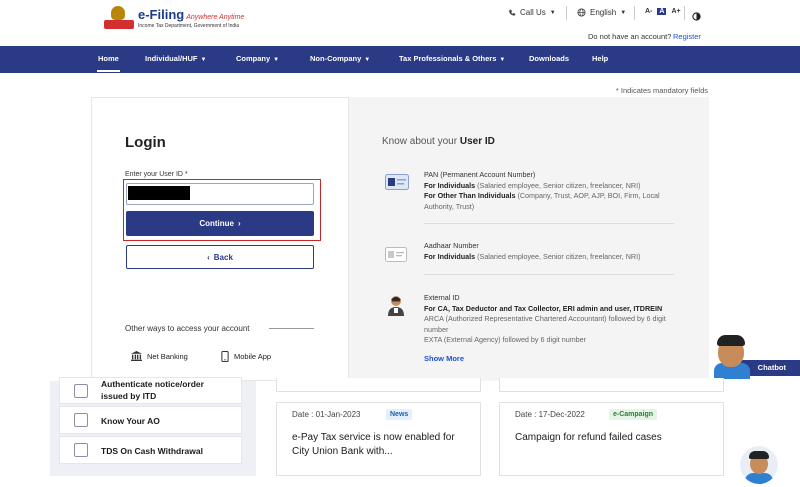 The width and height of the screenshot is (800, 487). I want to click on font-decrease-button: A-, so click(648, 11).